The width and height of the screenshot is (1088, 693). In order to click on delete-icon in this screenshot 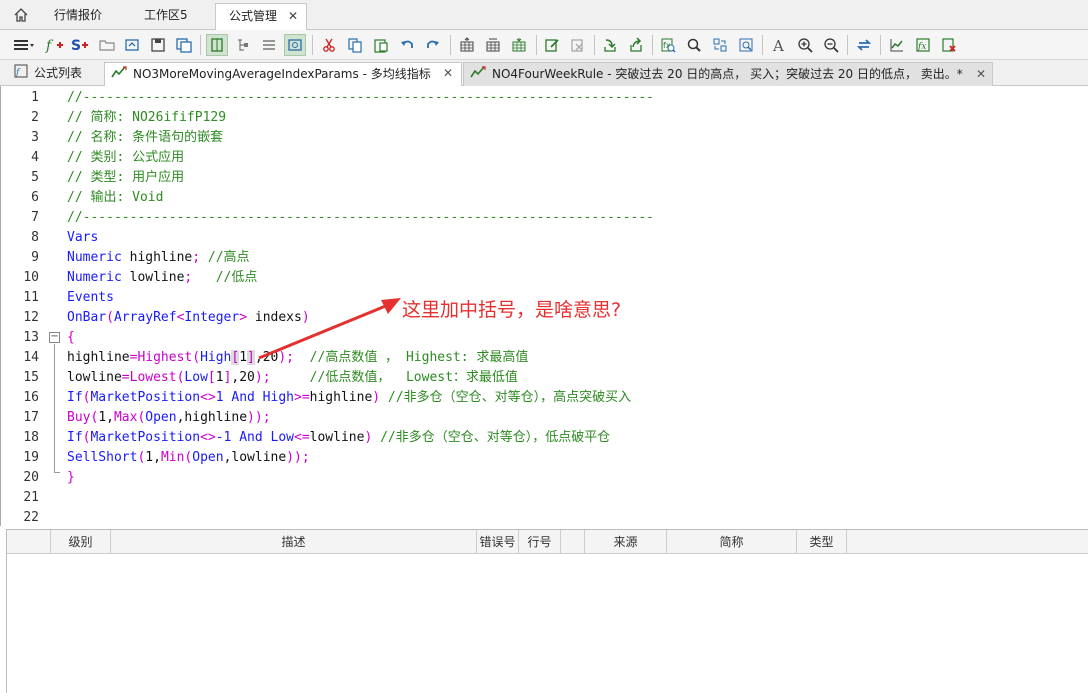, I will do `click(949, 45)`.